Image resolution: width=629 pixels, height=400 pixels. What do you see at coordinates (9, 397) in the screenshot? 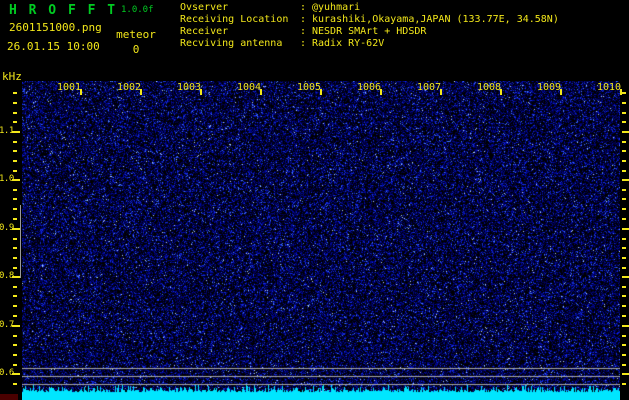
I see `corner-status-block` at bounding box center [9, 397].